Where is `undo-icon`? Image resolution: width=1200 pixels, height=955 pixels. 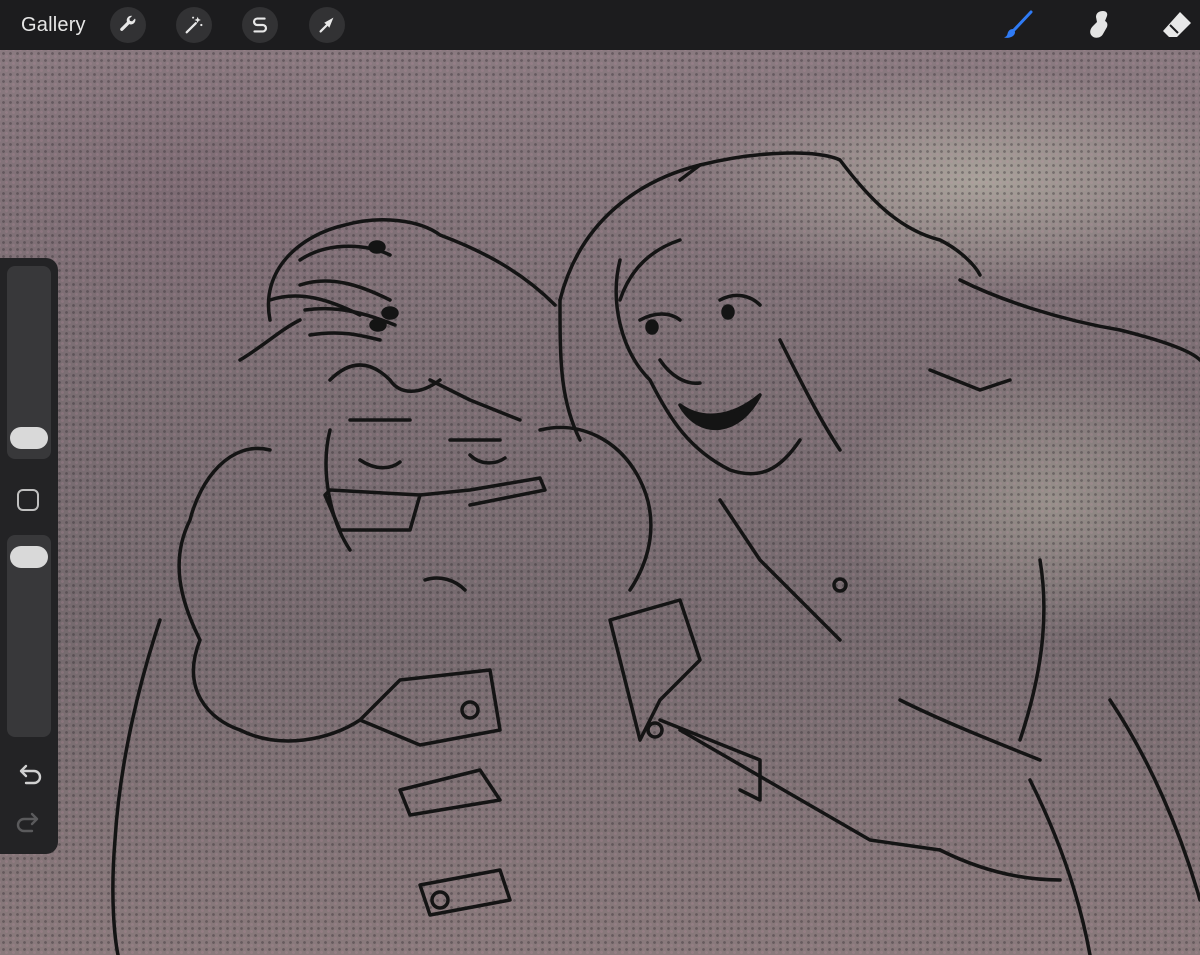
undo-icon is located at coordinates (29, 776).